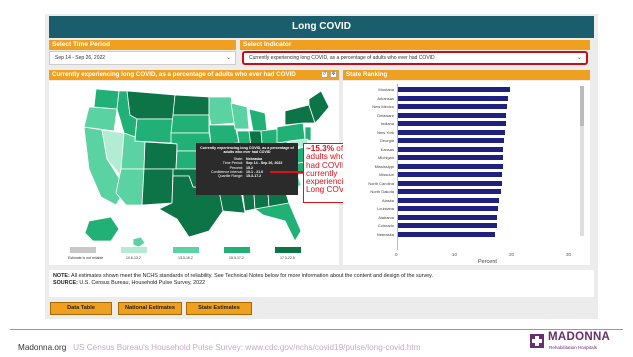 The width and height of the screenshot is (633, 357). I want to click on bar-label: Mississippi, so click(384, 166).